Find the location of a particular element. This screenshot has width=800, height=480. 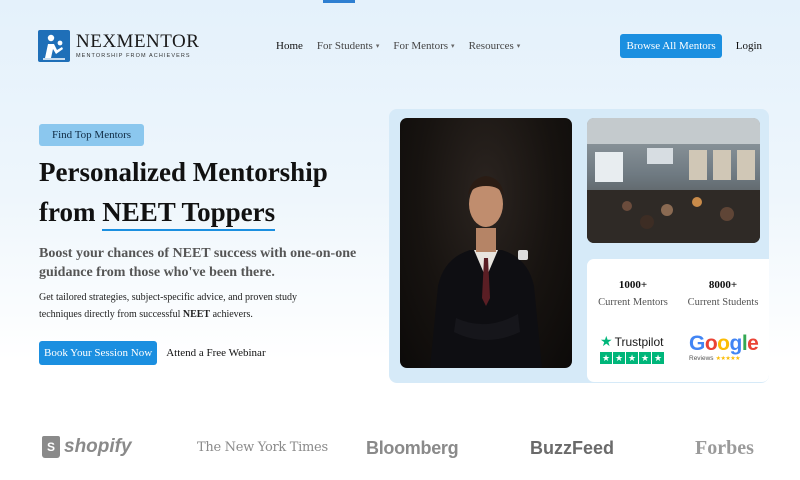

nav-item-for-students: For Students ▾ is located at coordinates (348, 46).